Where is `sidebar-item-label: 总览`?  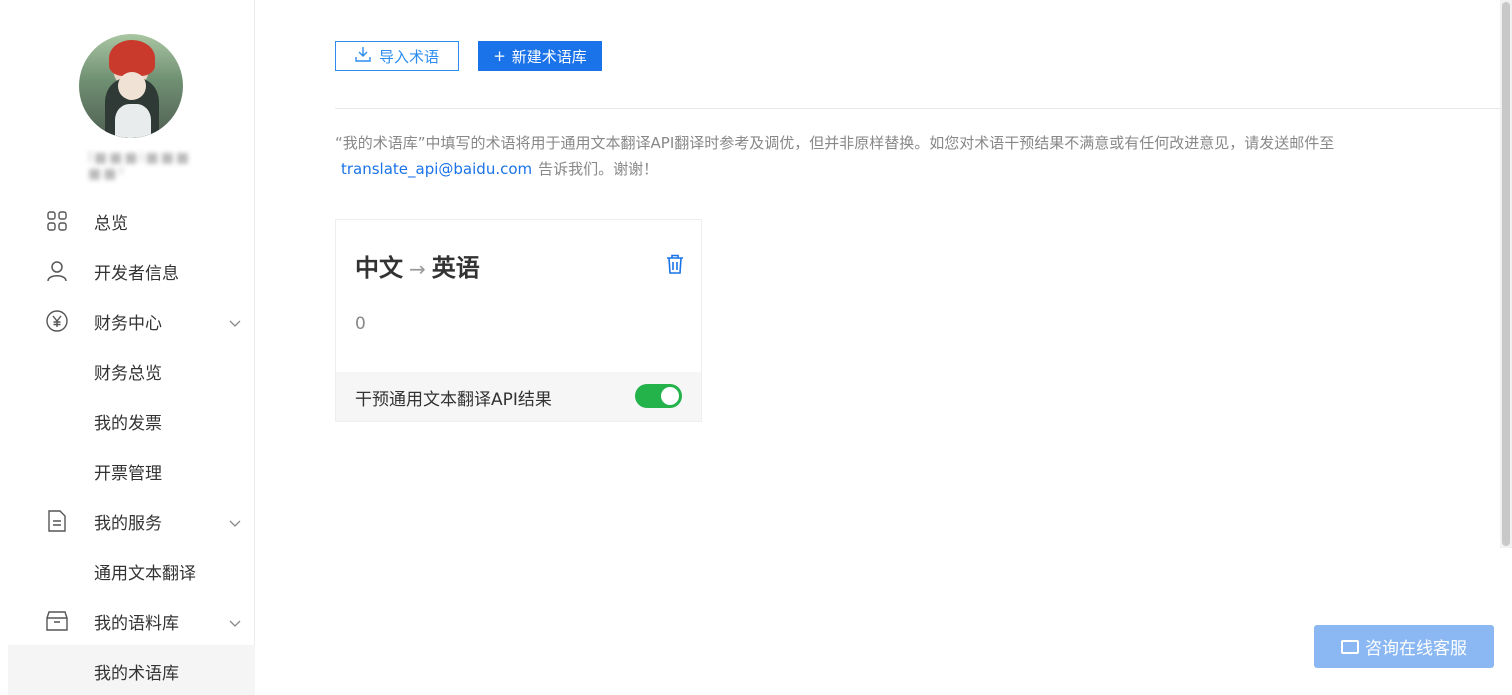 sidebar-item-label: 总览 is located at coordinates (111, 224).